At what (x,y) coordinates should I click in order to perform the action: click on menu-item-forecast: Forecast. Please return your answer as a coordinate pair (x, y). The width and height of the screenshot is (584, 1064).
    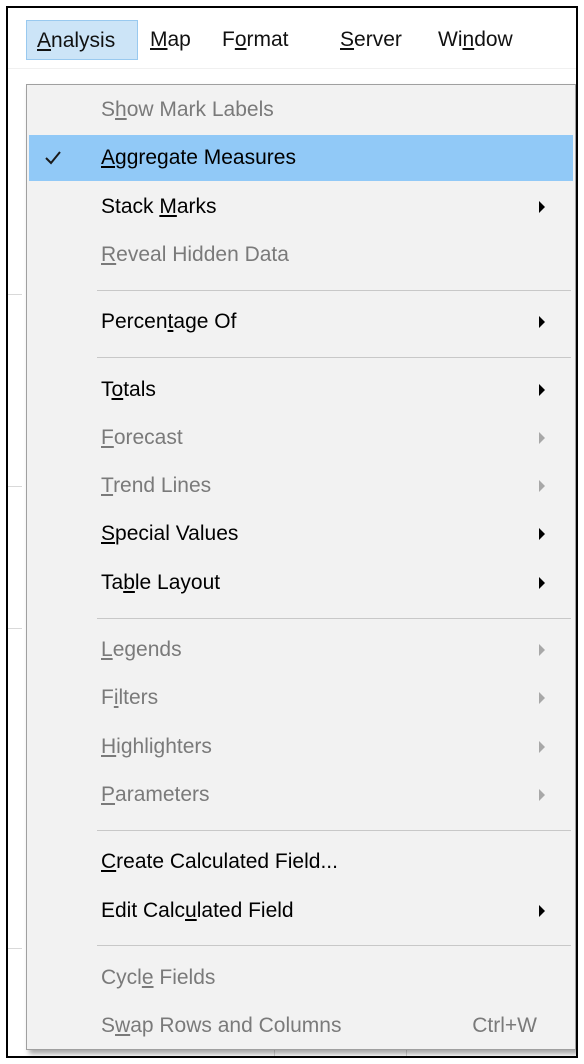
    Looking at the image, I should click on (301, 438).